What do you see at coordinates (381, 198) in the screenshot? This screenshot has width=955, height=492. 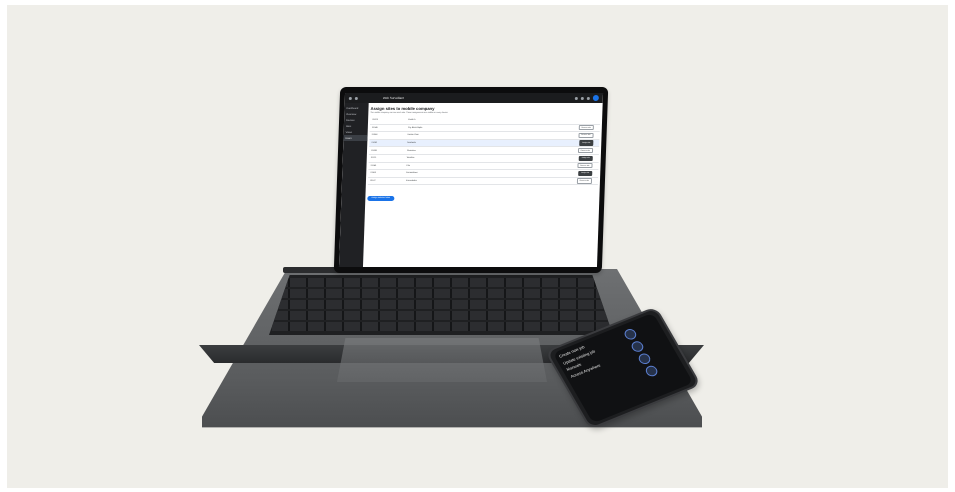 I see `assign-selected-sites-button: Assign selected sites` at bounding box center [381, 198].